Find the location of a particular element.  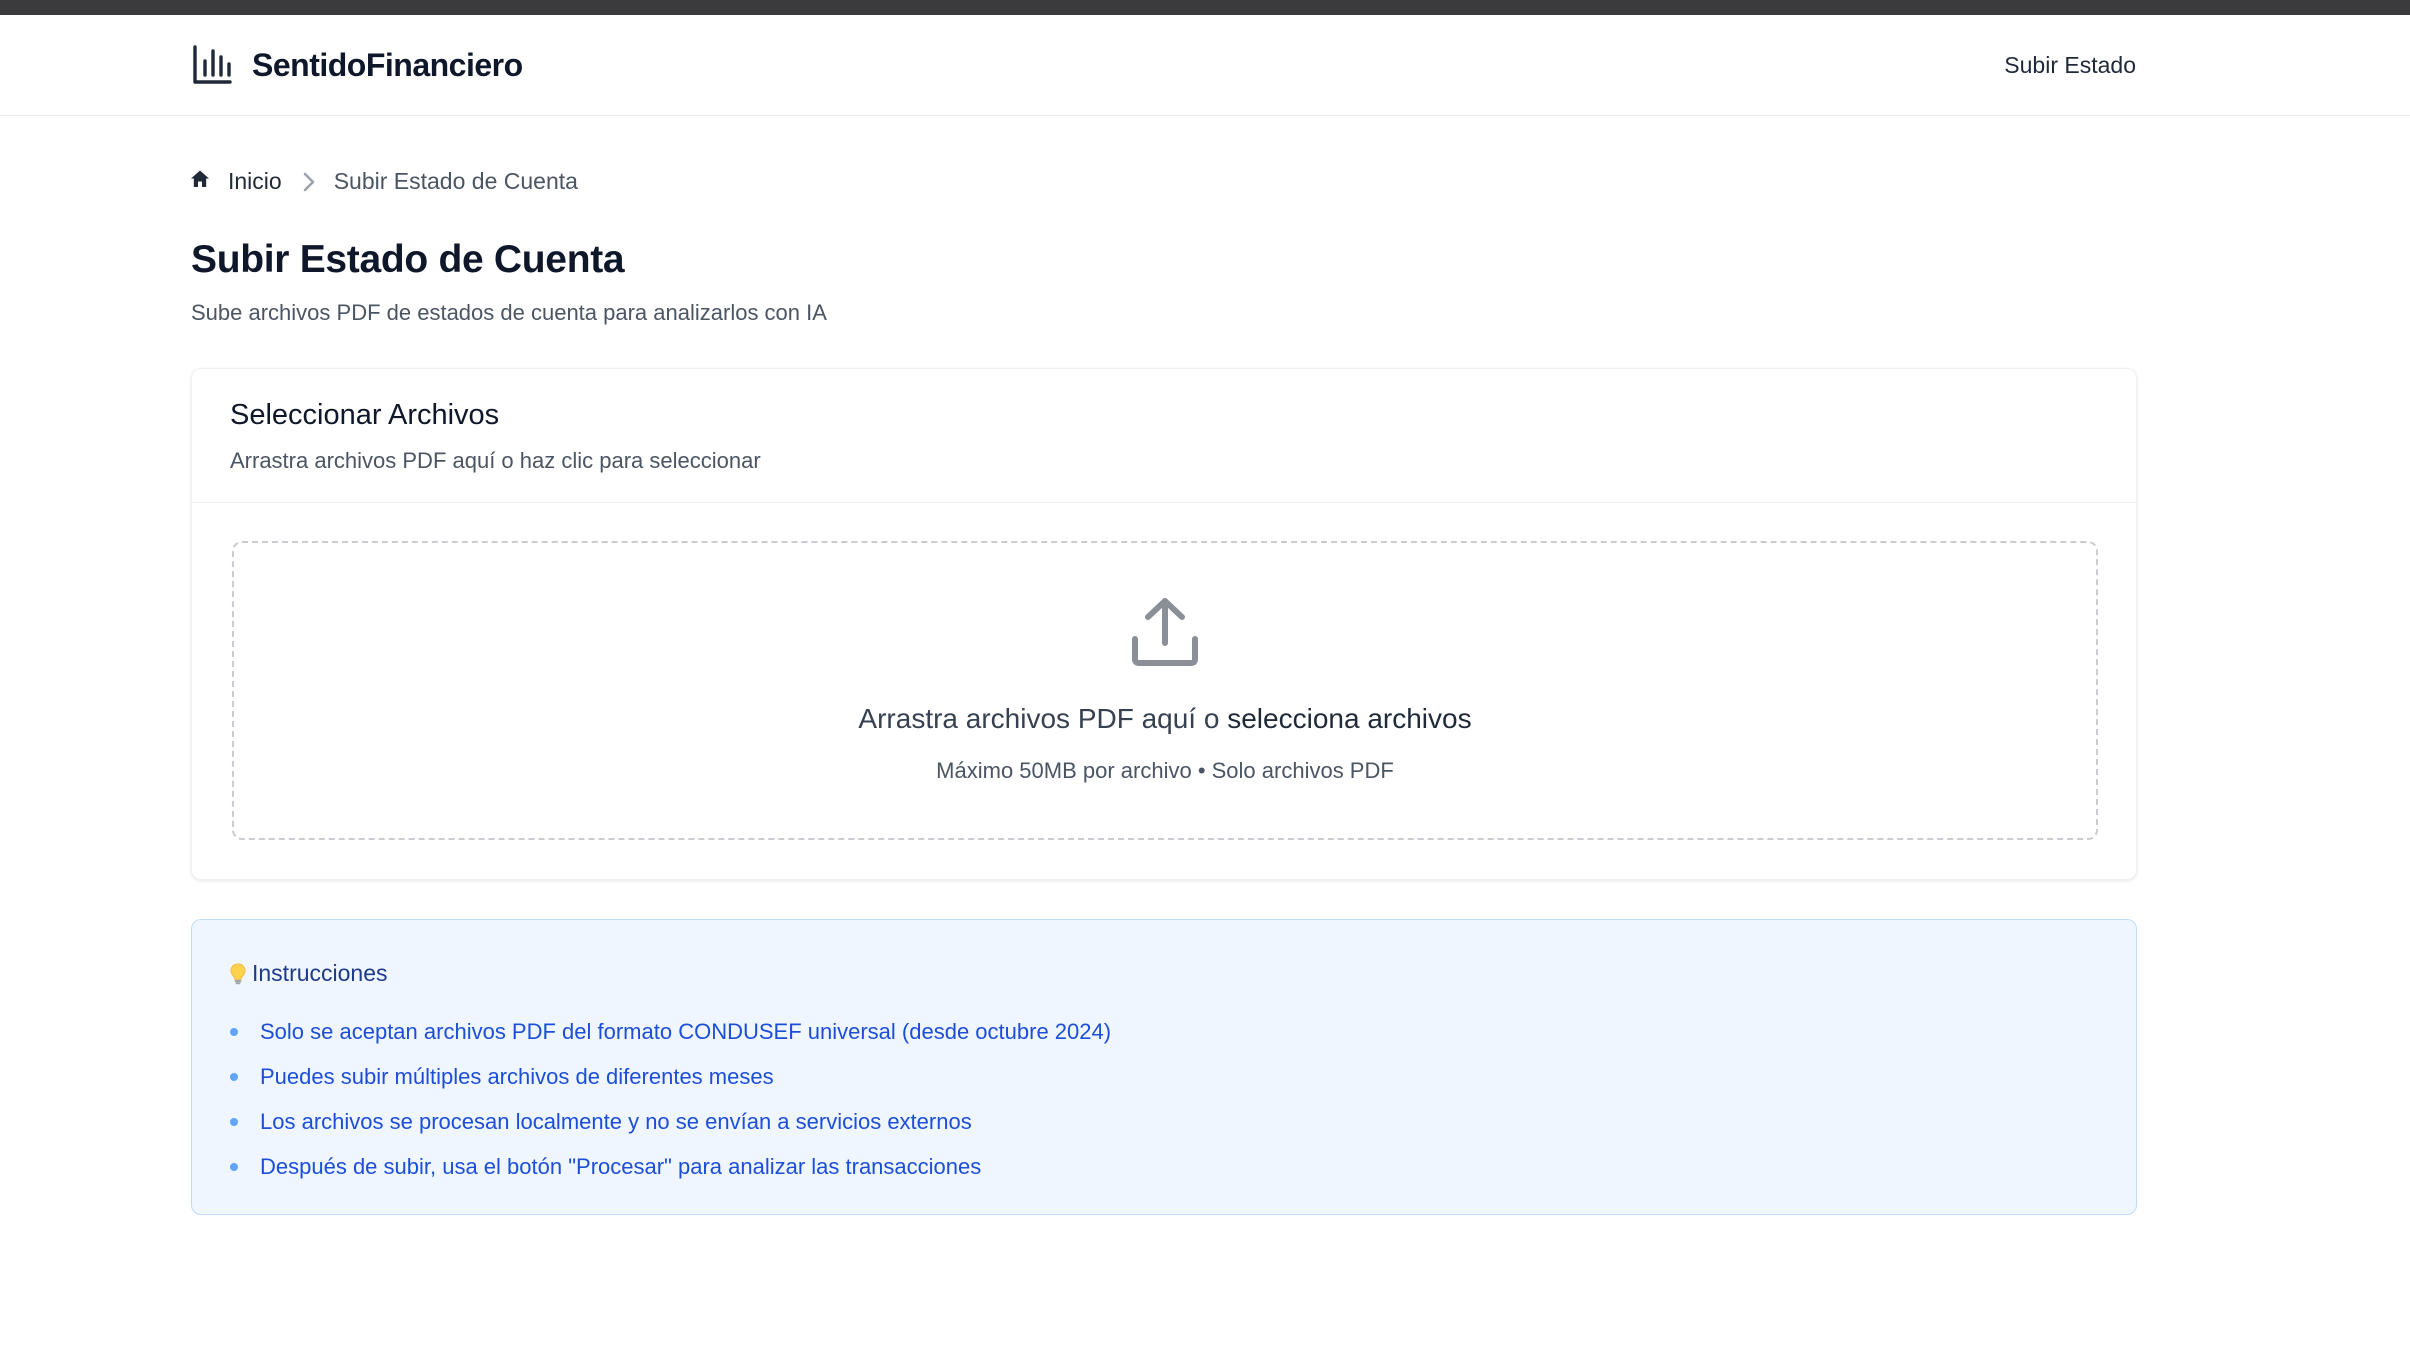

select-files-link: selecciona archivos is located at coordinates (1349, 718).